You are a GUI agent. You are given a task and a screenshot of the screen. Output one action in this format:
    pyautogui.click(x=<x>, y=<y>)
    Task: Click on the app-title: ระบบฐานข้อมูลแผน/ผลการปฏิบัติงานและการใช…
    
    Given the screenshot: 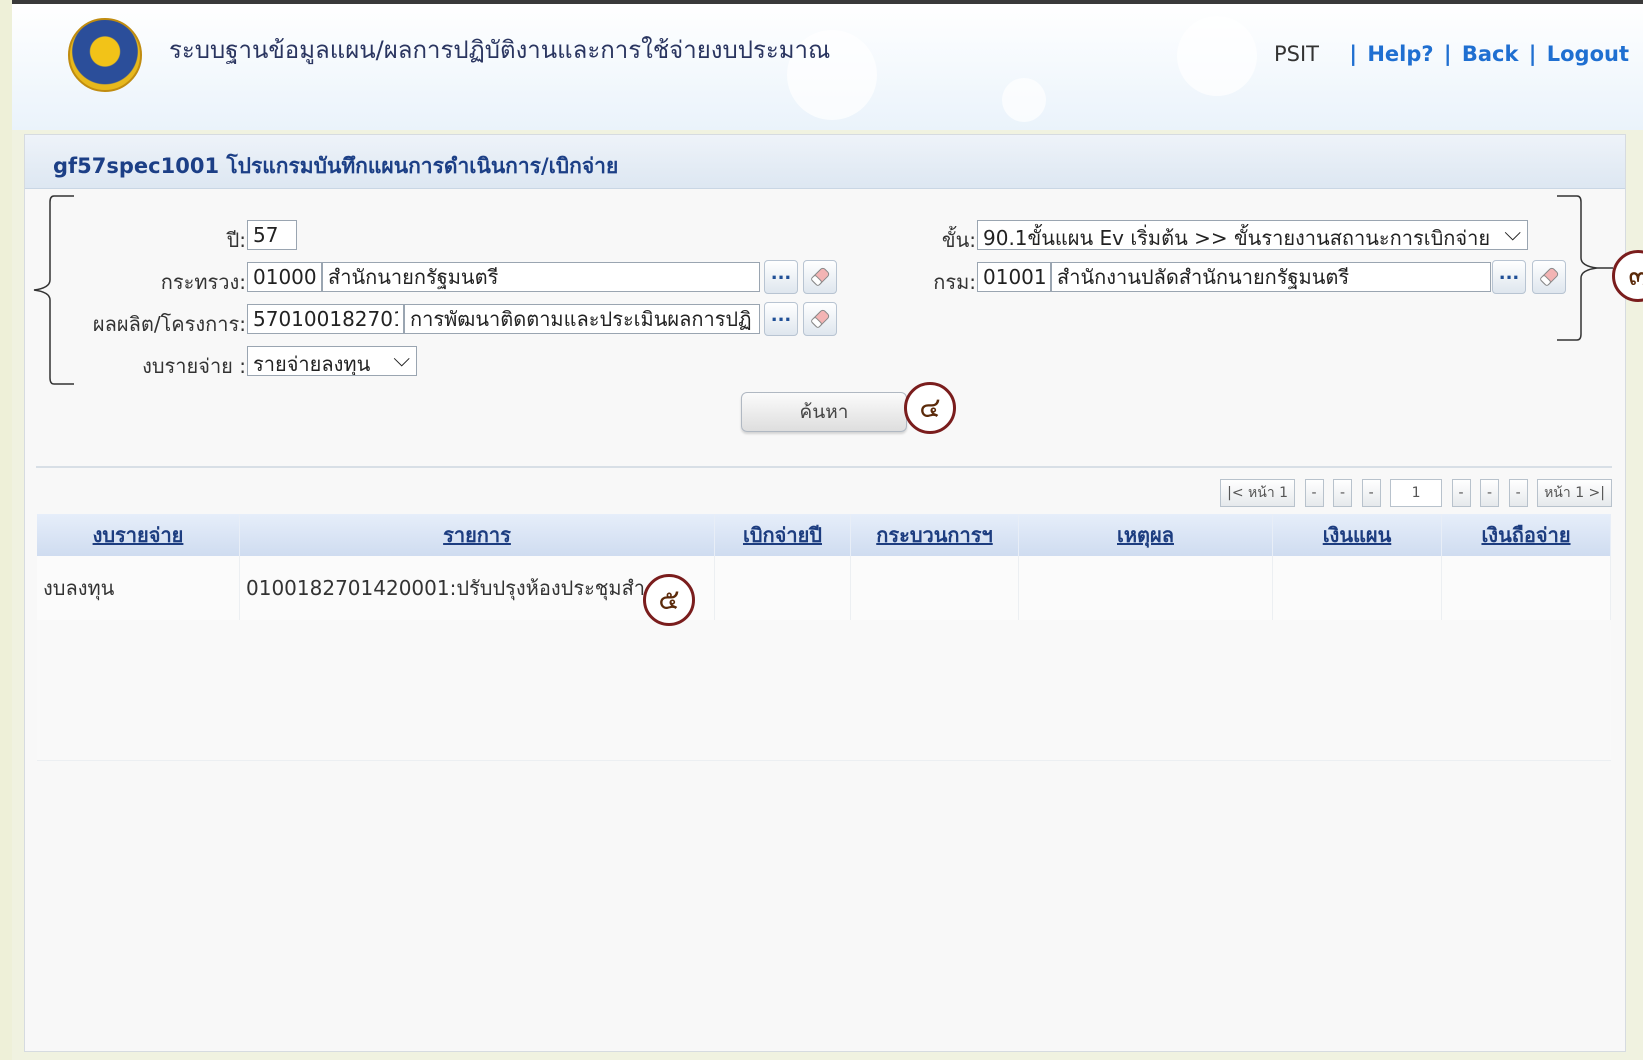 What is the action you would take?
    pyautogui.click(x=500, y=50)
    